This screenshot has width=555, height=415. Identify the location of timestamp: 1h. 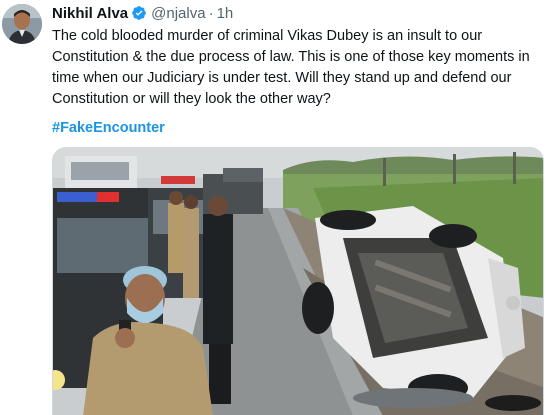
(225, 13).